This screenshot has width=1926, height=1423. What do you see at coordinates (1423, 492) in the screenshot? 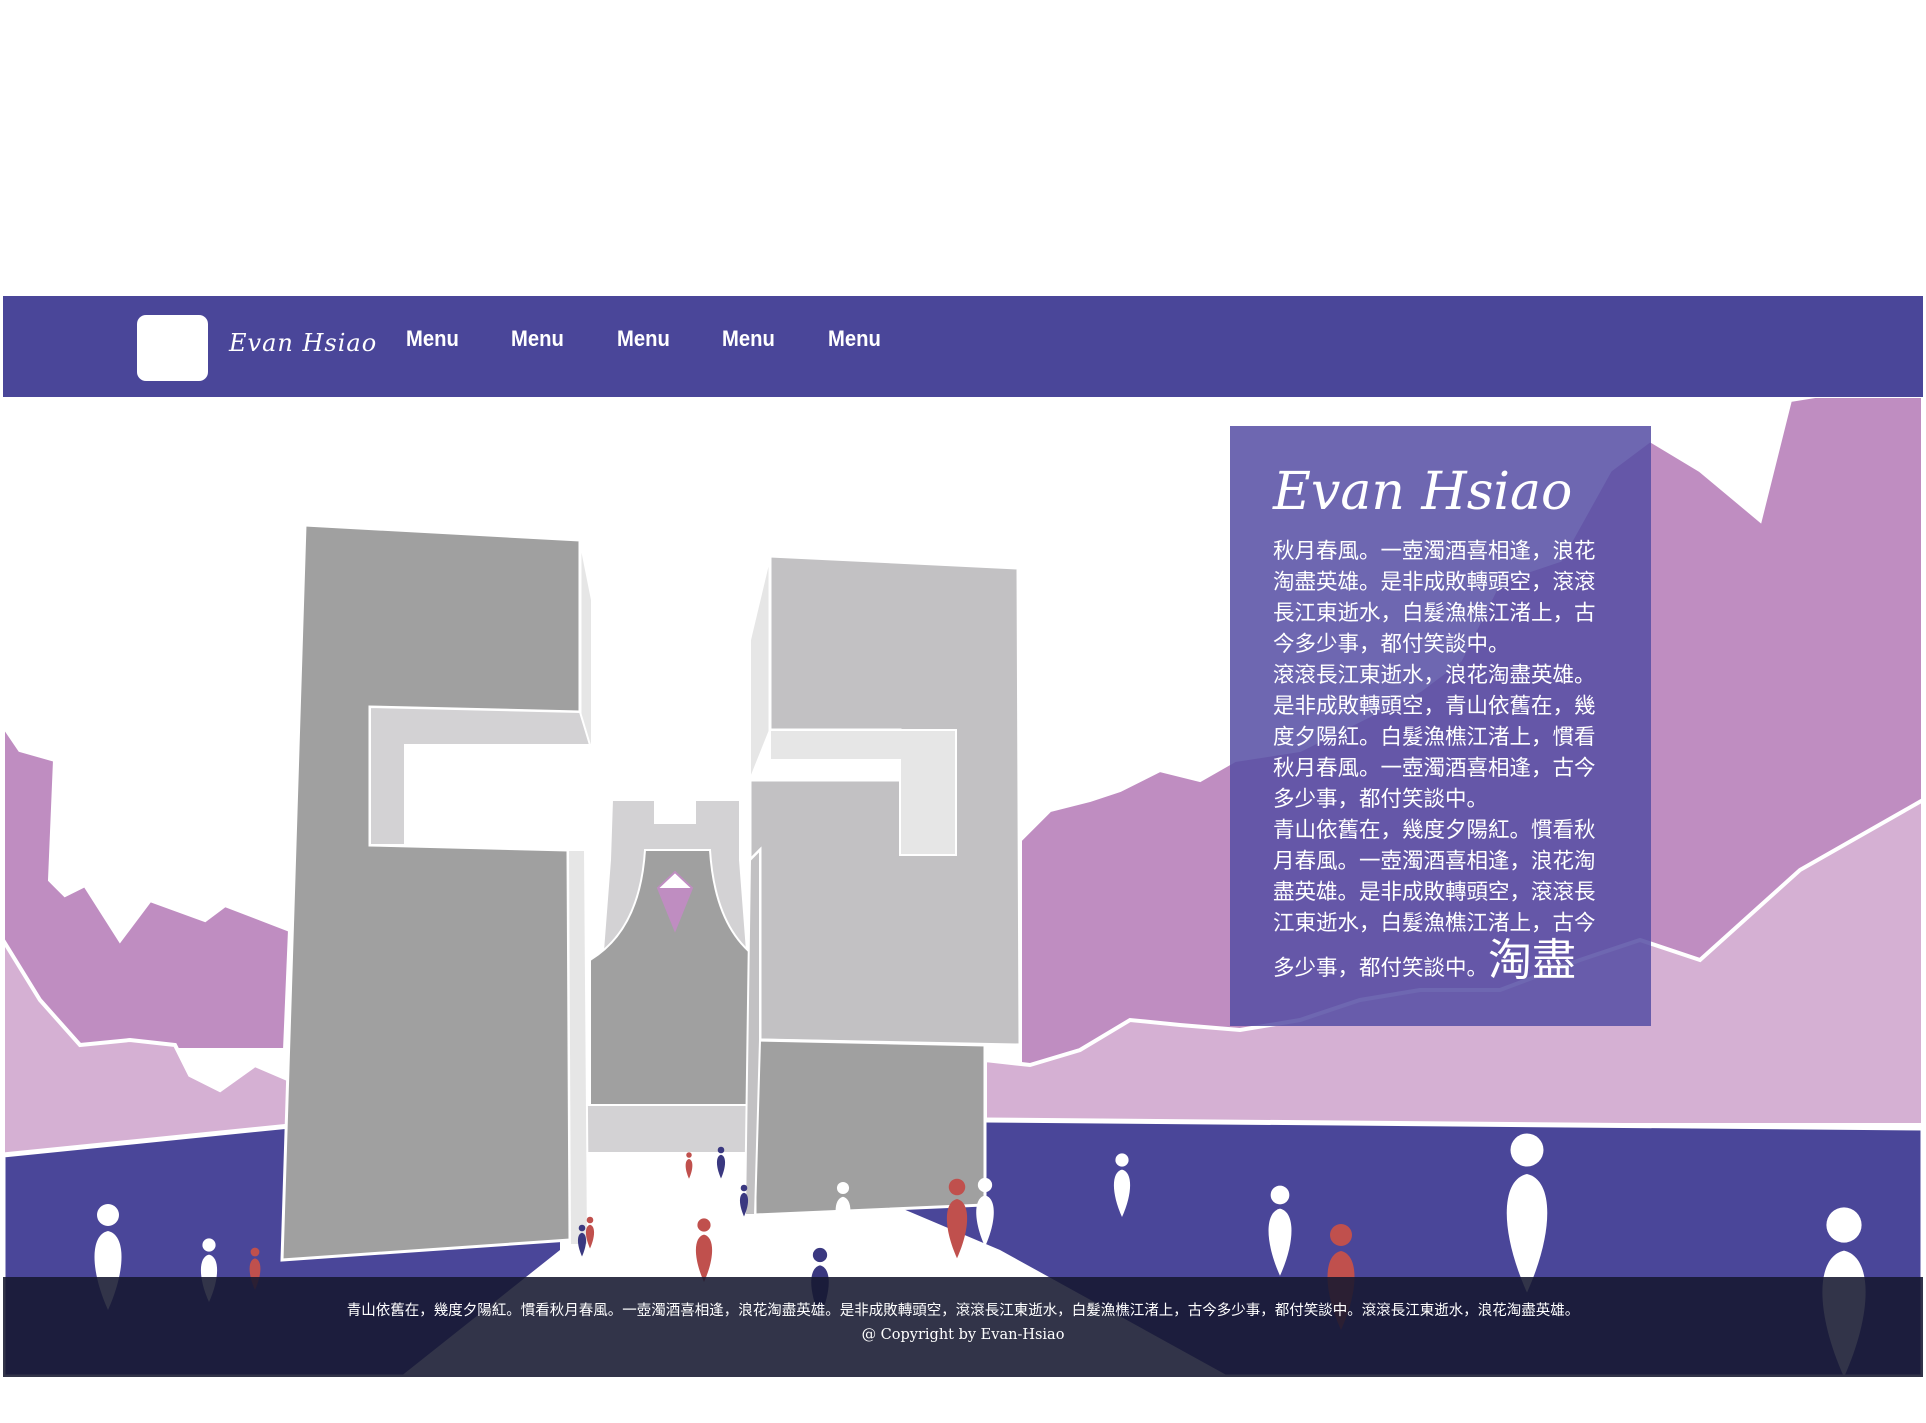
I see `intro-title: Evan Hsiao` at bounding box center [1423, 492].